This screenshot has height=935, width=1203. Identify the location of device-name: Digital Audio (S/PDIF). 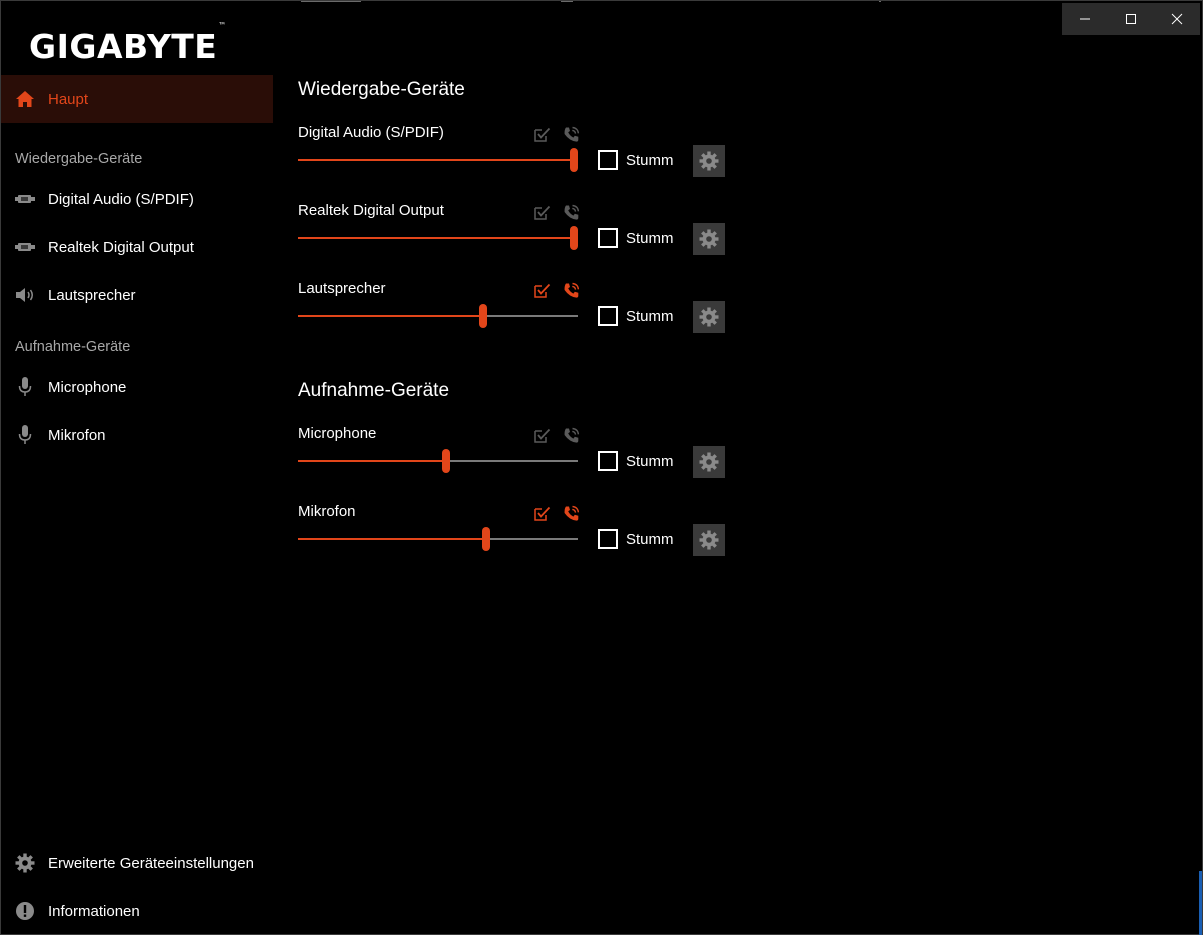
(371, 132).